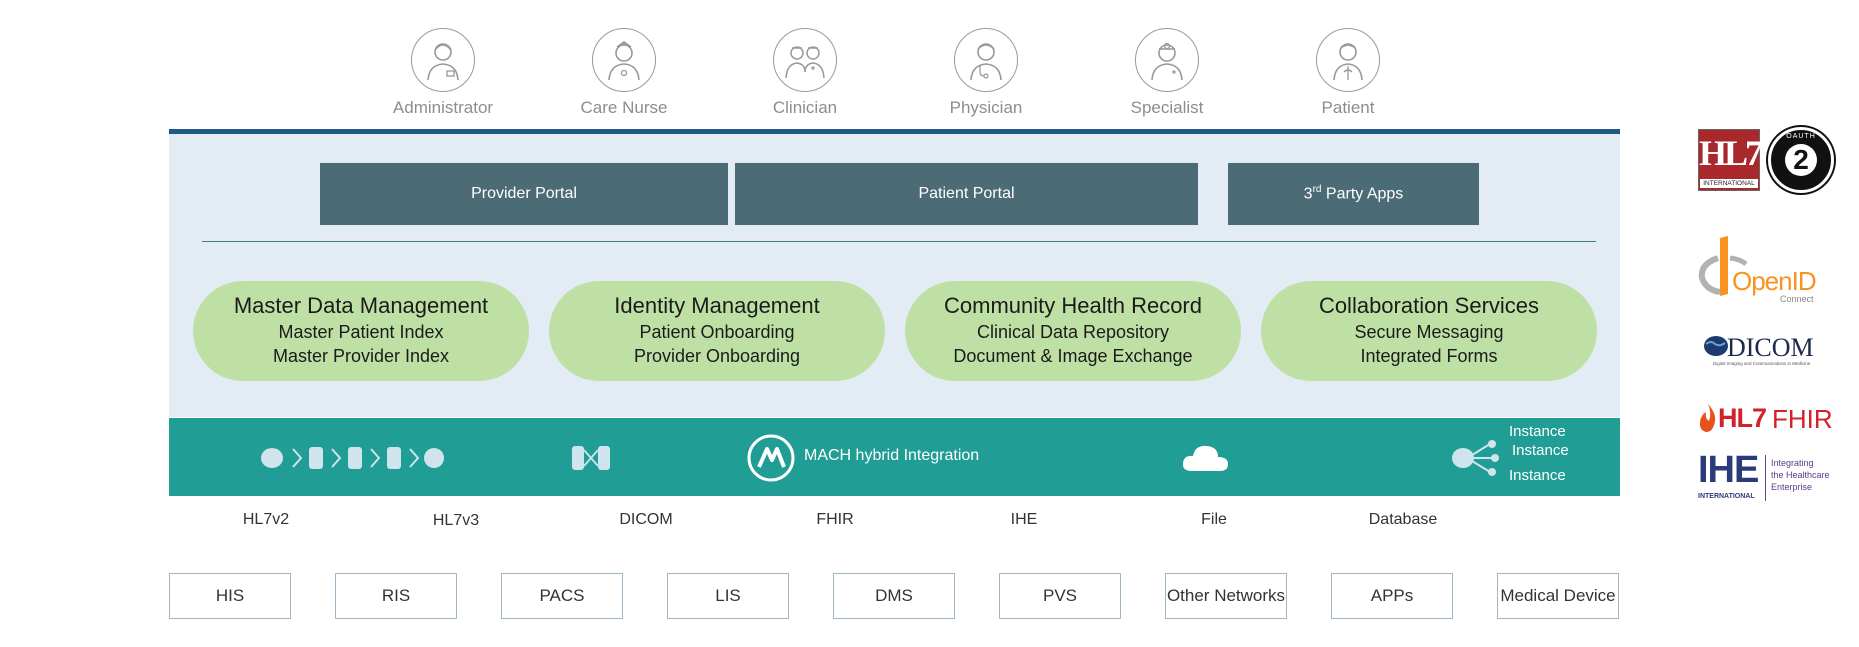 Image resolution: width=1859 pixels, height=647 pixels. What do you see at coordinates (899, 241) in the screenshot?
I see `panel-divider` at bounding box center [899, 241].